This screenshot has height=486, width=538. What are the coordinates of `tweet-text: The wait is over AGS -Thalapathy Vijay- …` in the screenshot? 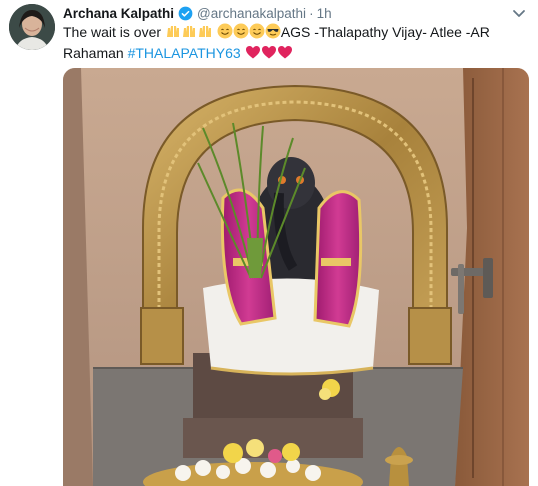 It's located at (294, 44).